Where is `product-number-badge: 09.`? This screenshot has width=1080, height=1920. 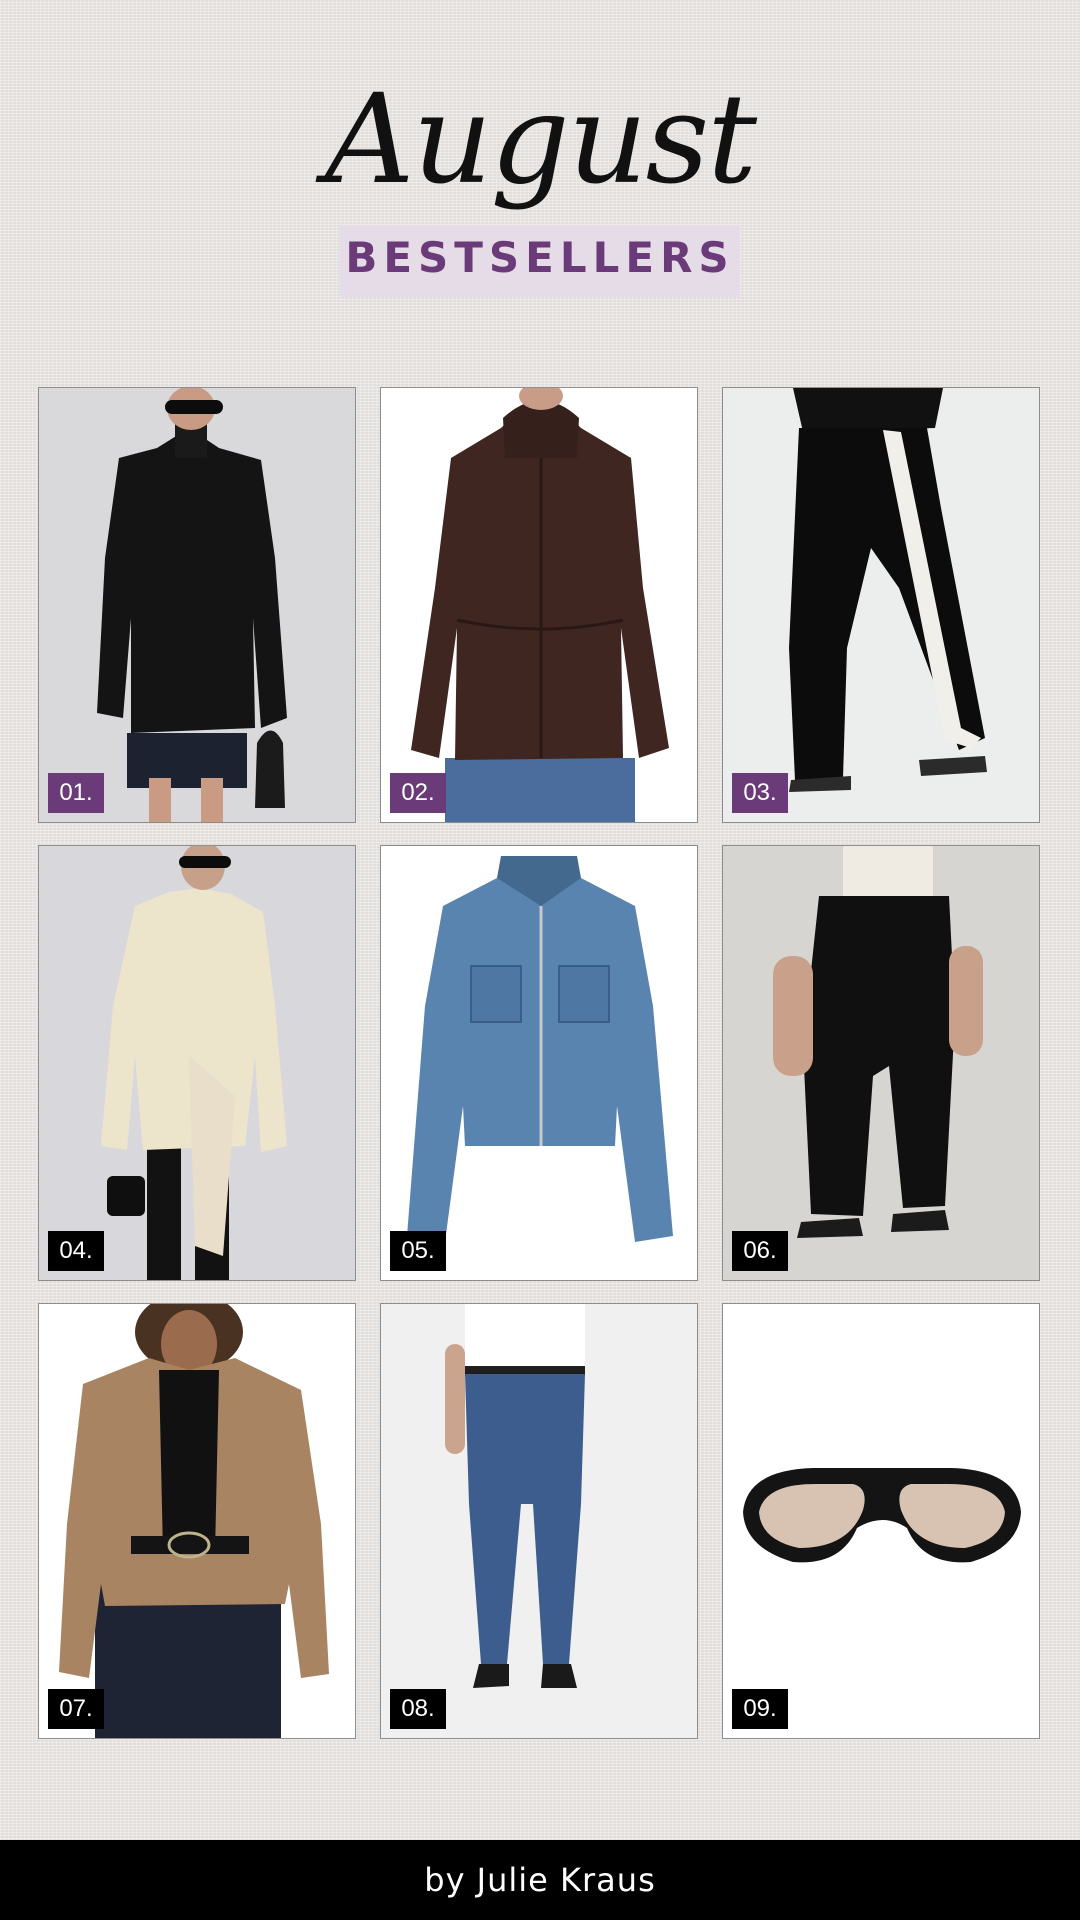 product-number-badge: 09. is located at coordinates (760, 1709).